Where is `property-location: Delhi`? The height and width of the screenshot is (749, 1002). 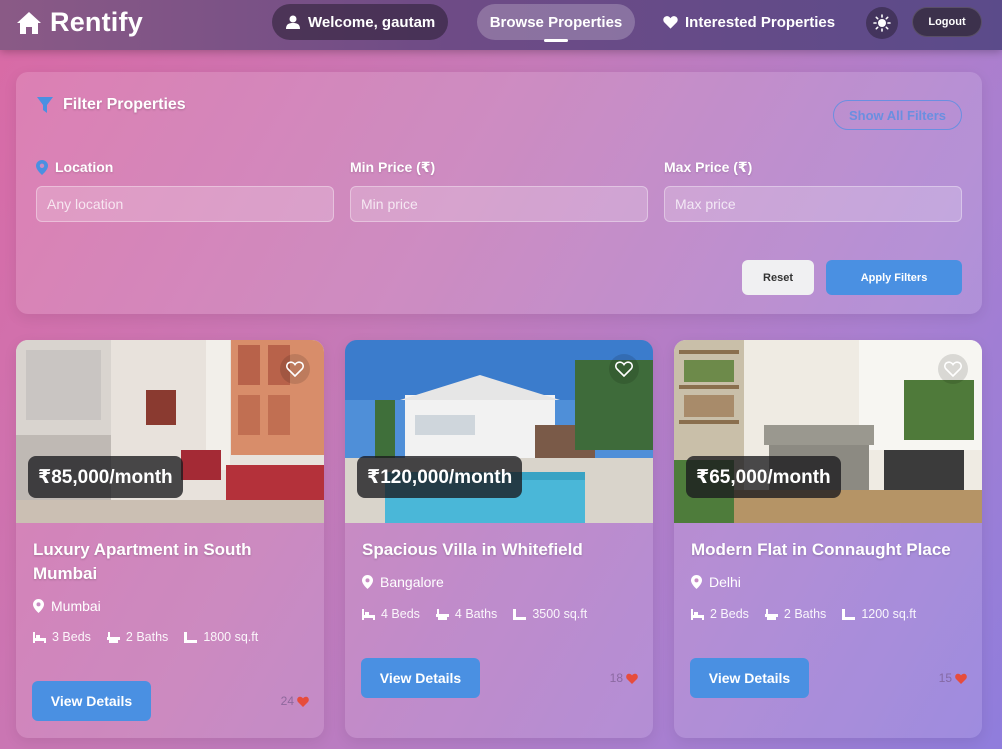
property-location: Delhi is located at coordinates (716, 582).